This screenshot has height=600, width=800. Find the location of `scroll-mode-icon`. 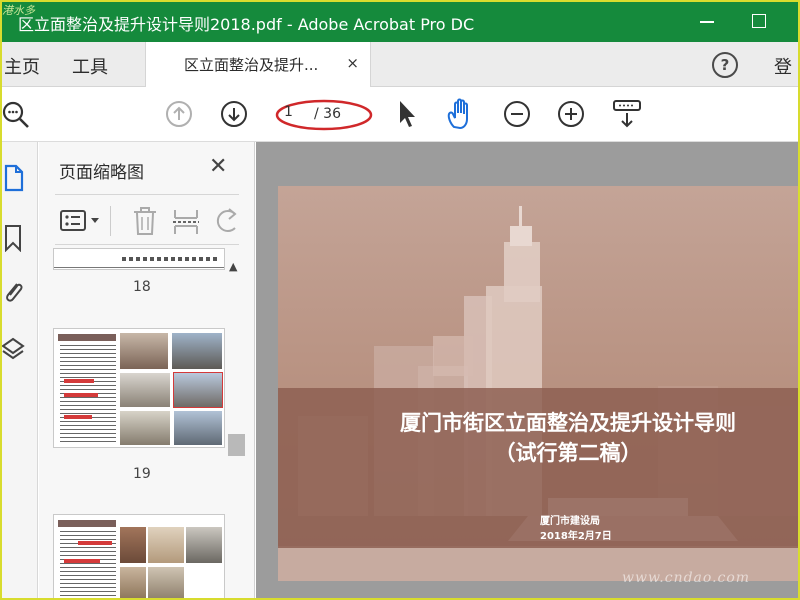

scroll-mode-icon is located at coordinates (627, 114).